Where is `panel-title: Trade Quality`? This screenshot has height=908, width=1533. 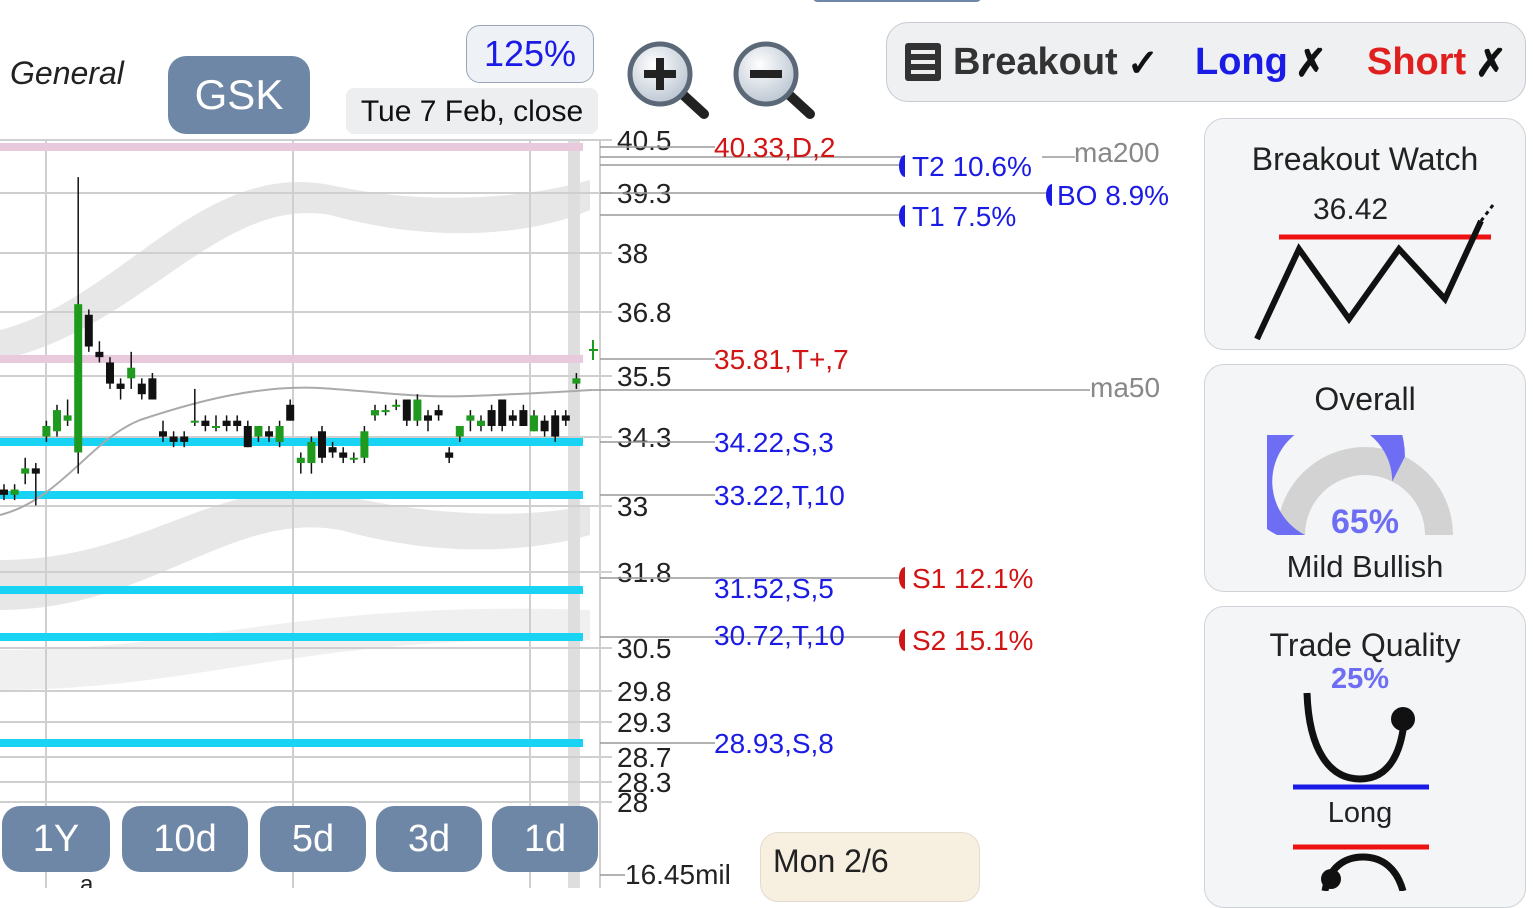 panel-title: Trade Quality is located at coordinates (1365, 645).